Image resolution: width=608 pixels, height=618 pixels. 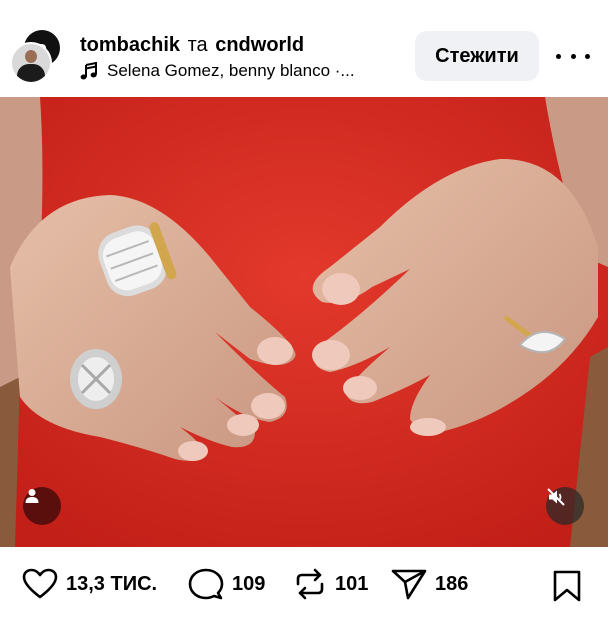 I want to click on avatar-head, so click(x=31, y=56).